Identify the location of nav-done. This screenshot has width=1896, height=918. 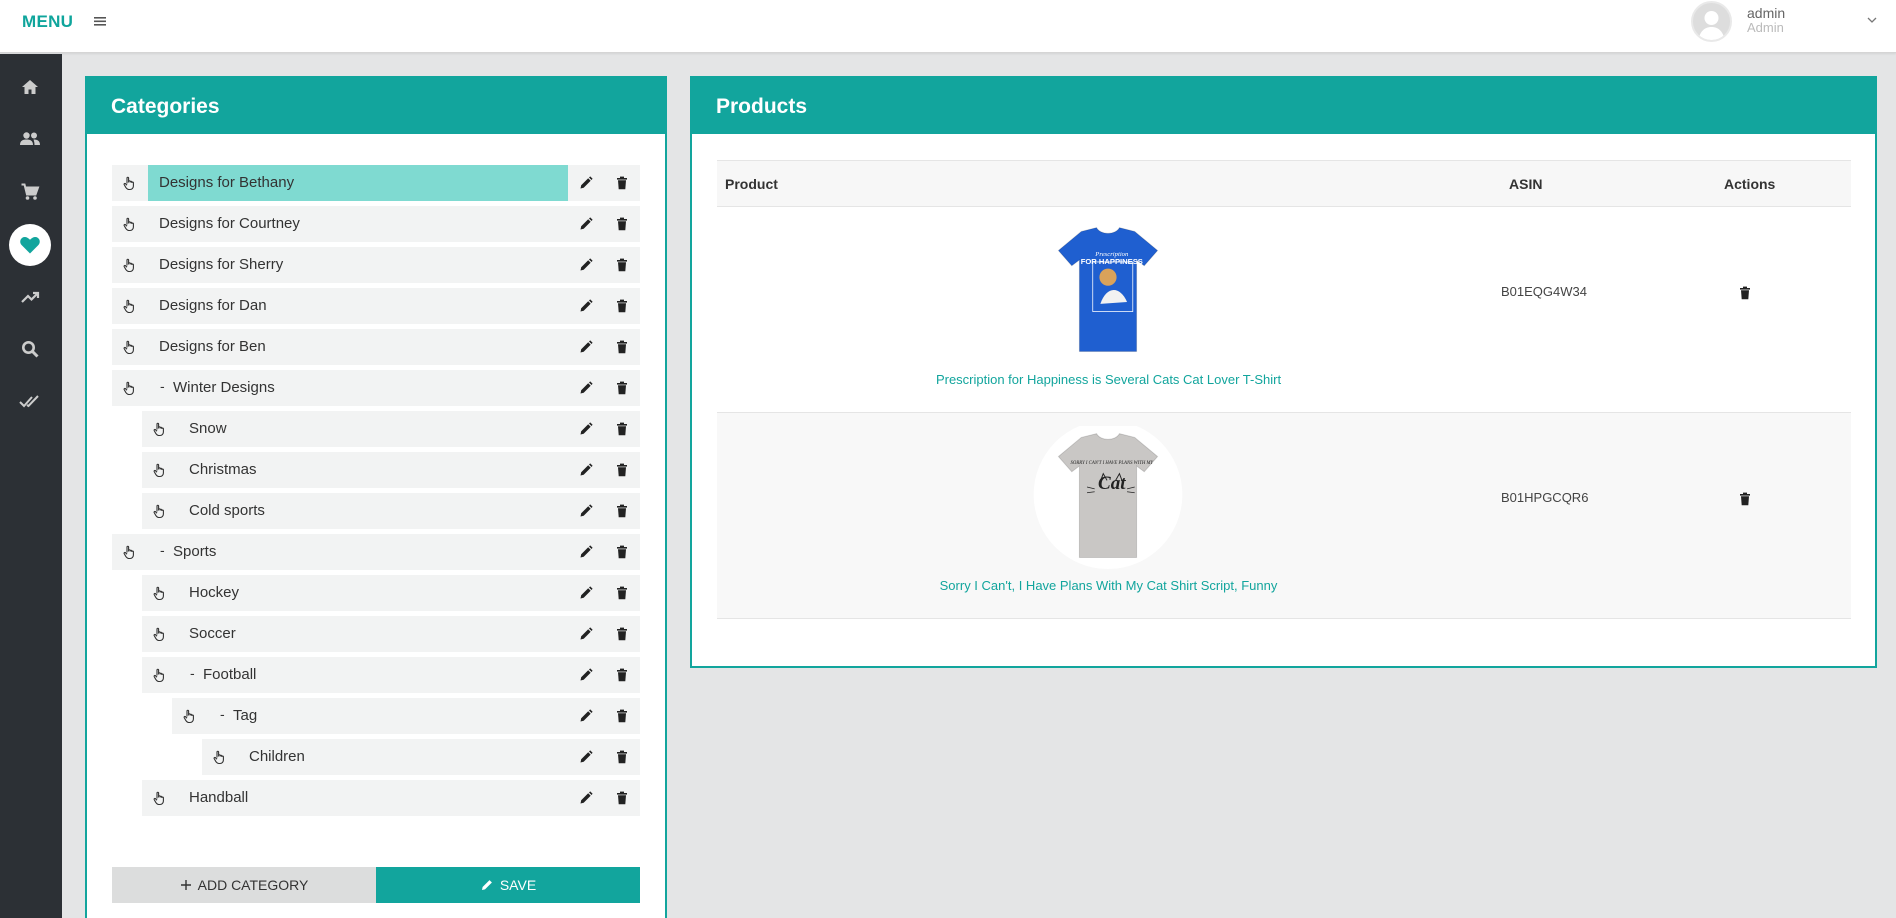
(30, 401).